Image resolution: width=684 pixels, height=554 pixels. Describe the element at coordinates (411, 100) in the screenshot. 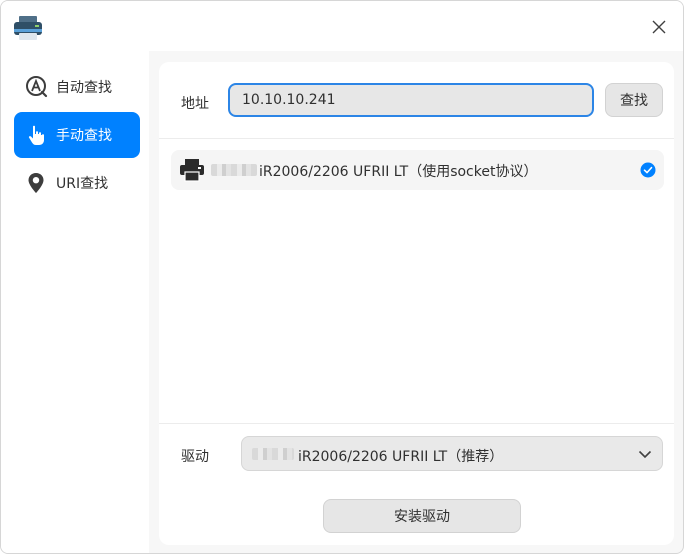

I see `address-input` at that location.